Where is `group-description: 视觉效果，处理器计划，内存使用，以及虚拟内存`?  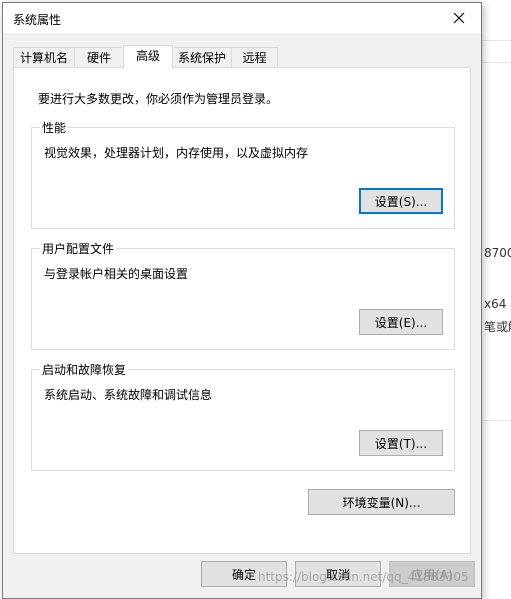 group-description: 视觉效果，处理器计划，内存使用，以及虚拟内存 is located at coordinates (176, 153).